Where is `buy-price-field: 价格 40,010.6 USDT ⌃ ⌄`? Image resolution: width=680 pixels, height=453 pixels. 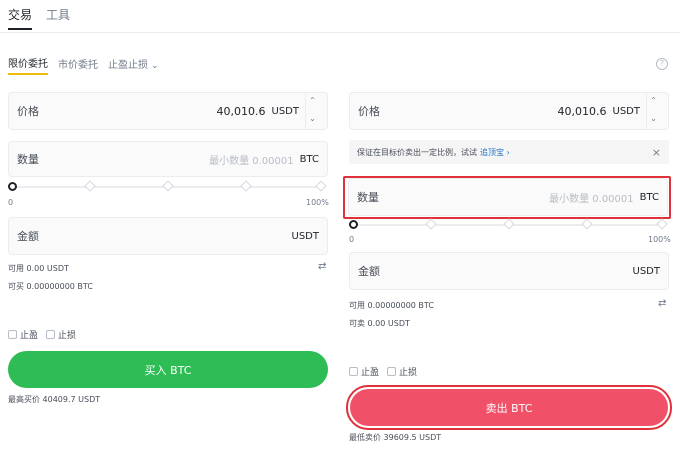
buy-price-field: 价格 40,010.6 USDT ⌃ ⌄ is located at coordinates (168, 111).